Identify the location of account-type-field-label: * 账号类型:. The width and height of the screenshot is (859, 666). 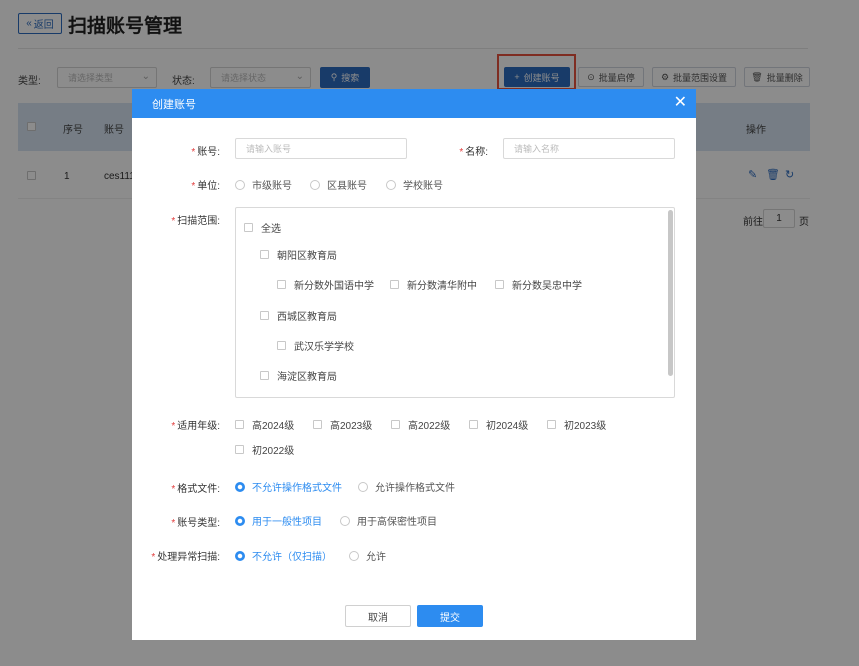
(195, 523).